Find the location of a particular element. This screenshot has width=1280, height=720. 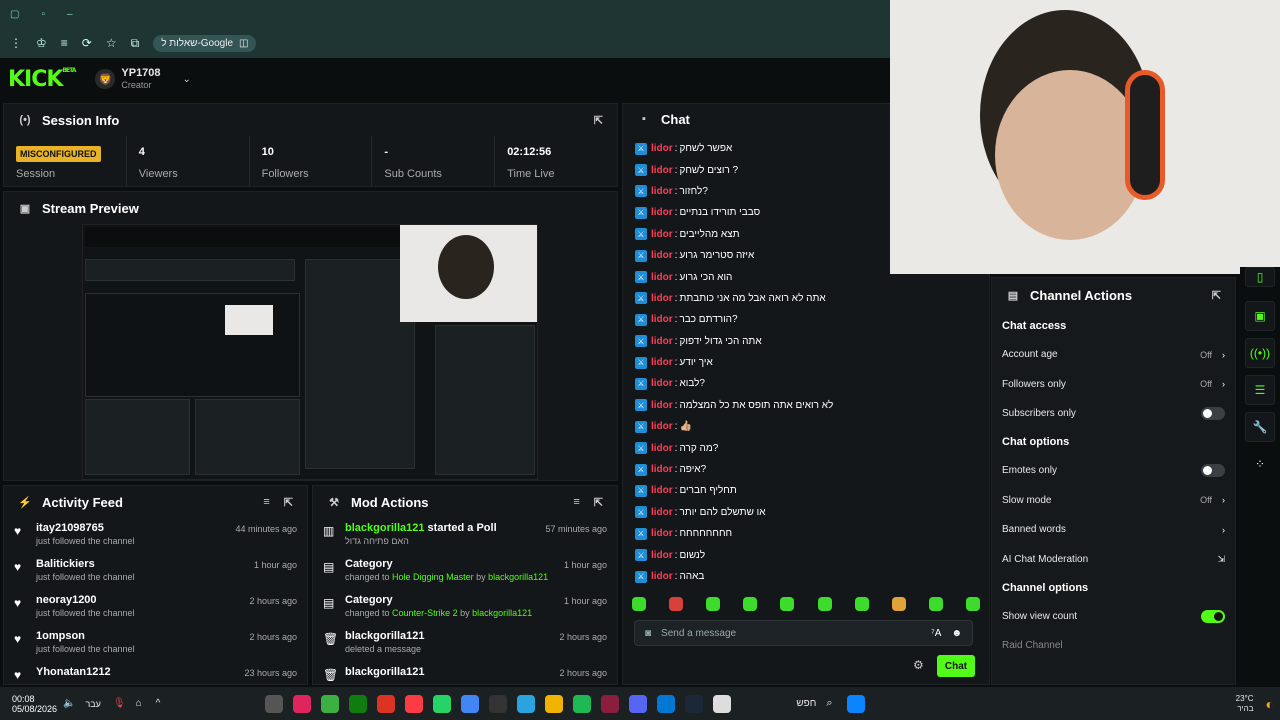

setting-slow-mode: Slow mode Off › is located at coordinates (1113, 500).